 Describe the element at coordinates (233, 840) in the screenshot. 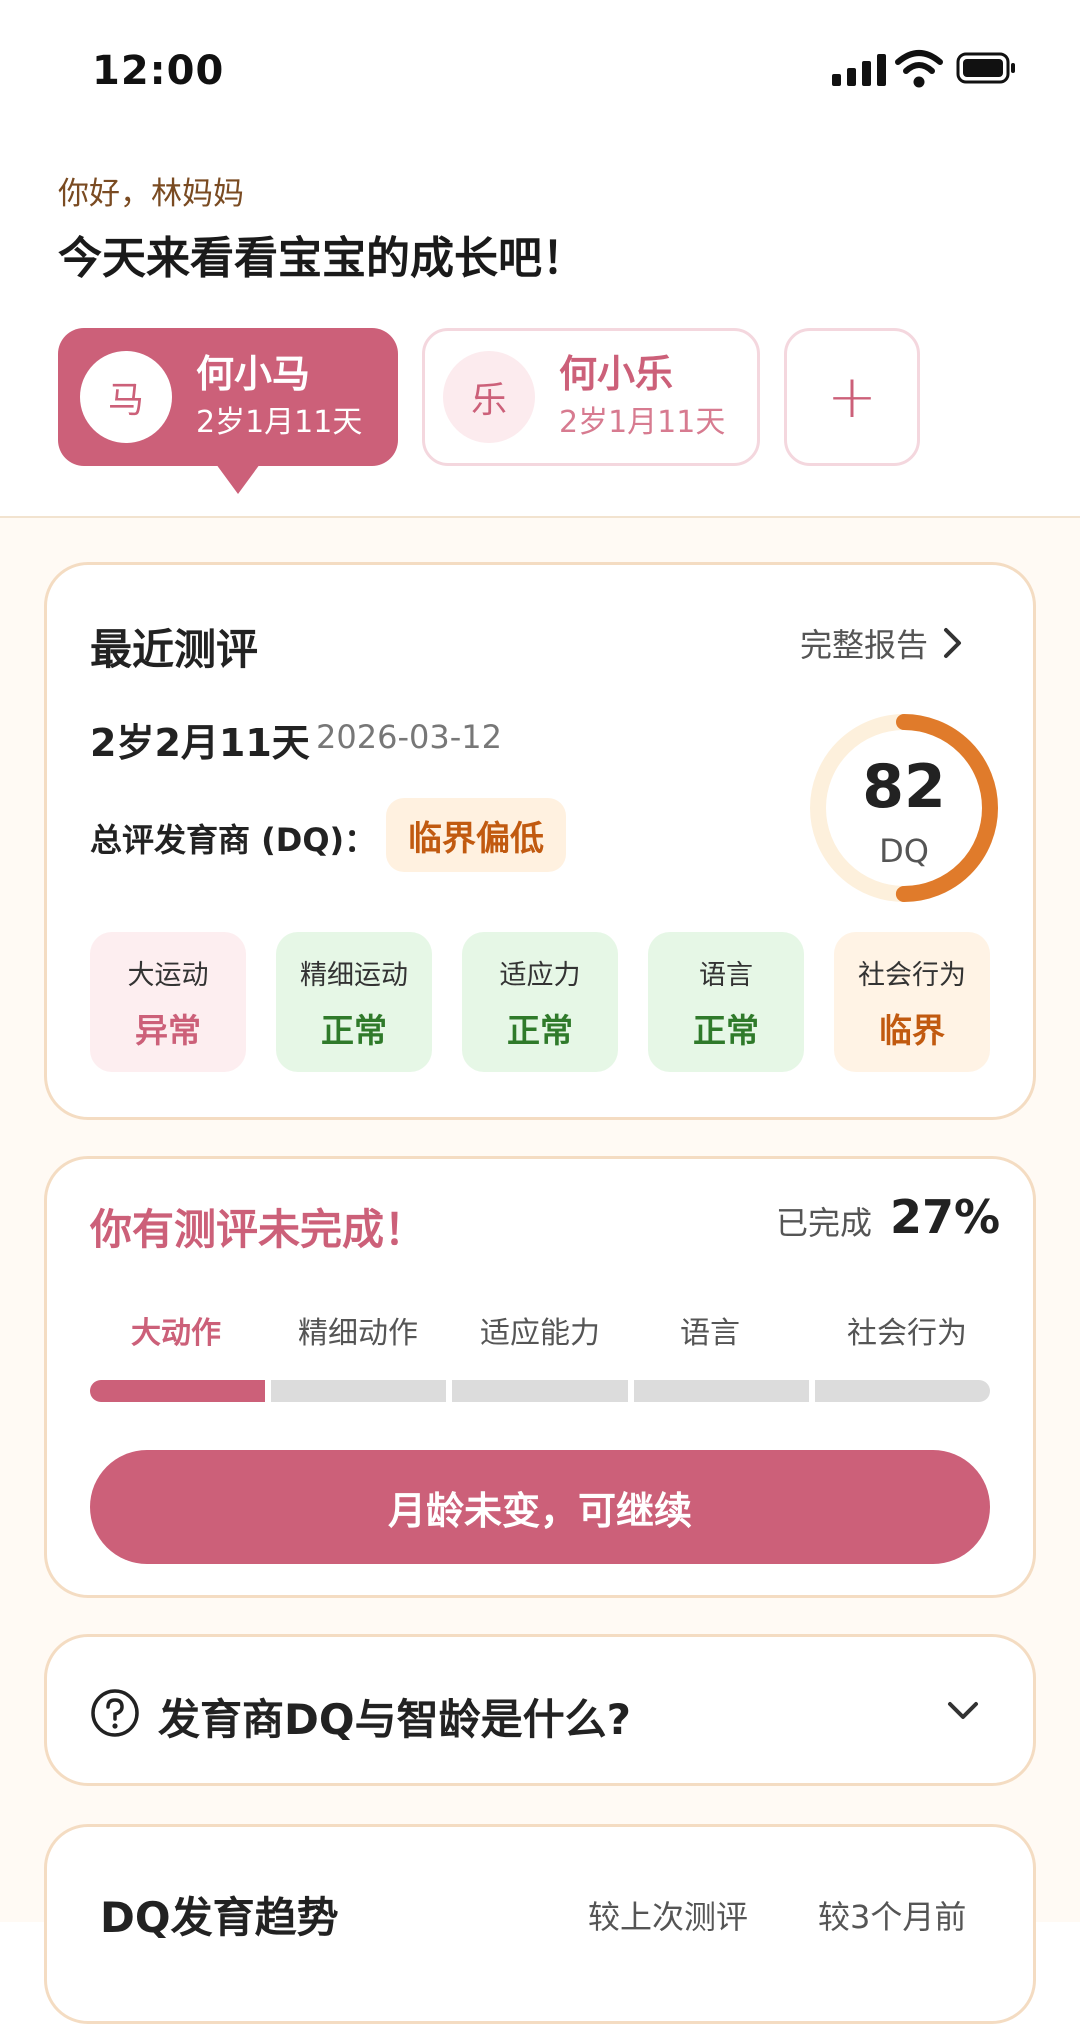

I see `dq-label: 总评发育商 (DQ)：` at that location.